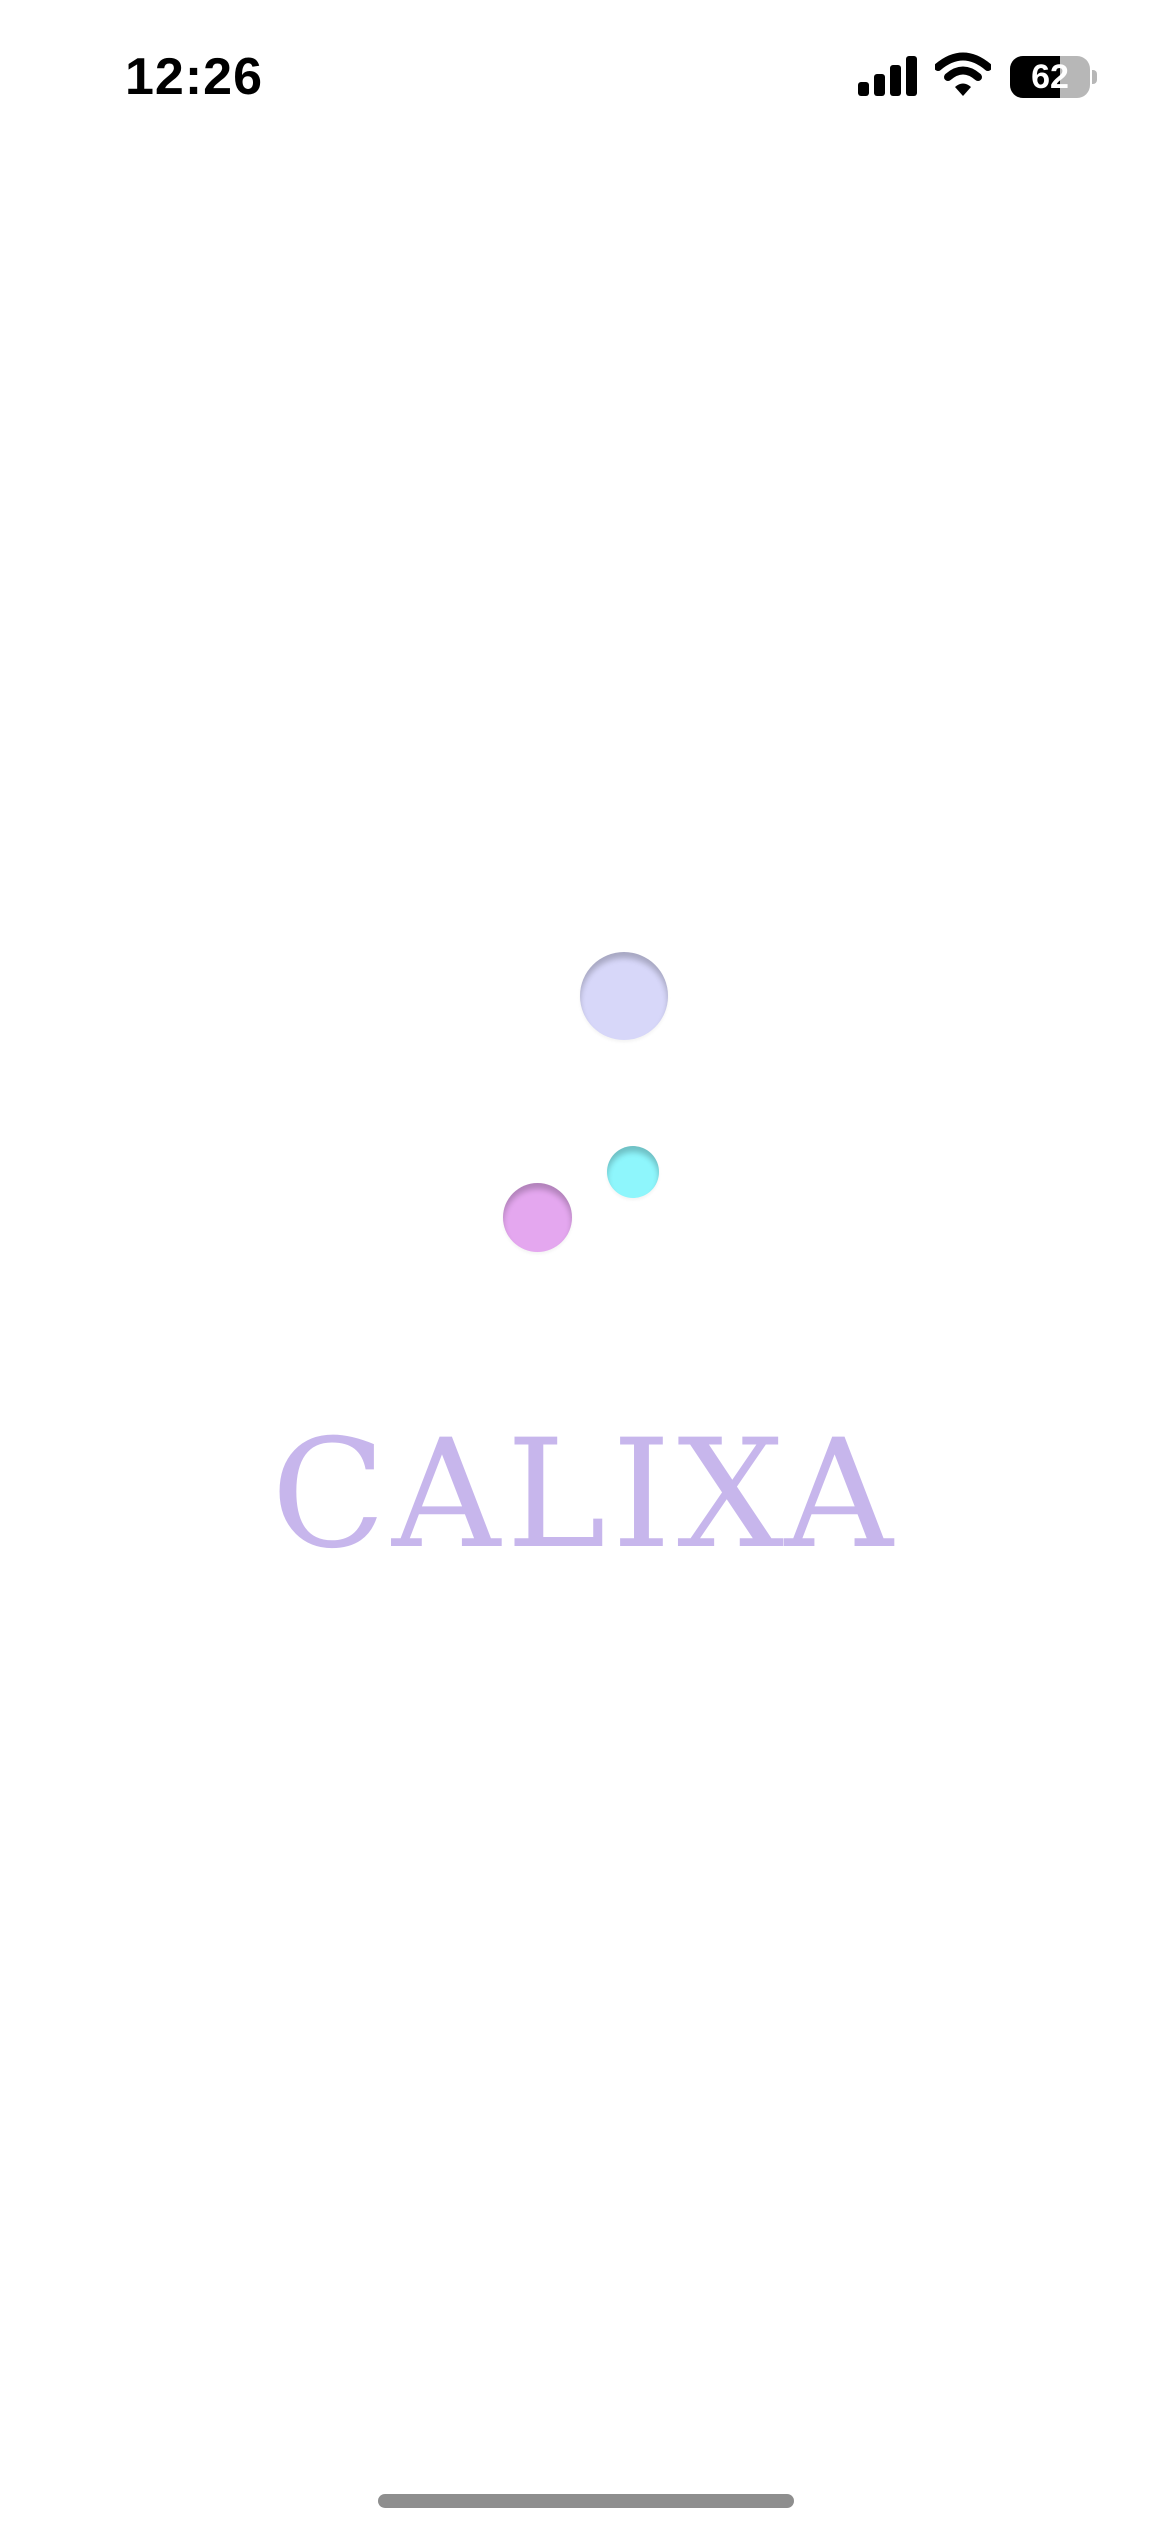 The height and width of the screenshot is (2532, 1170). Describe the element at coordinates (585, 75) in the screenshot. I see `status-bar: 12:26 62` at that location.